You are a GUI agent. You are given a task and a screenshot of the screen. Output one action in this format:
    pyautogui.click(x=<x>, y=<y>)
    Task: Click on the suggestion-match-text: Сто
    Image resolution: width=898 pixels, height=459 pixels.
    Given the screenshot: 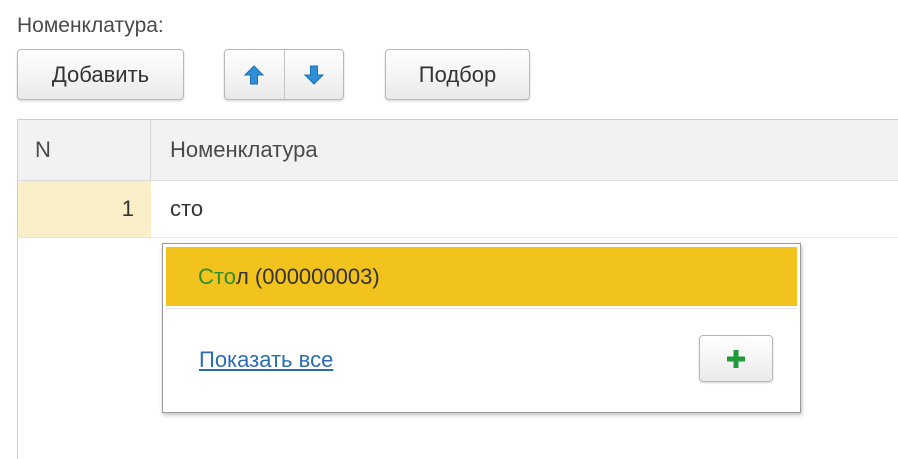 What is the action you would take?
    pyautogui.click(x=217, y=276)
    